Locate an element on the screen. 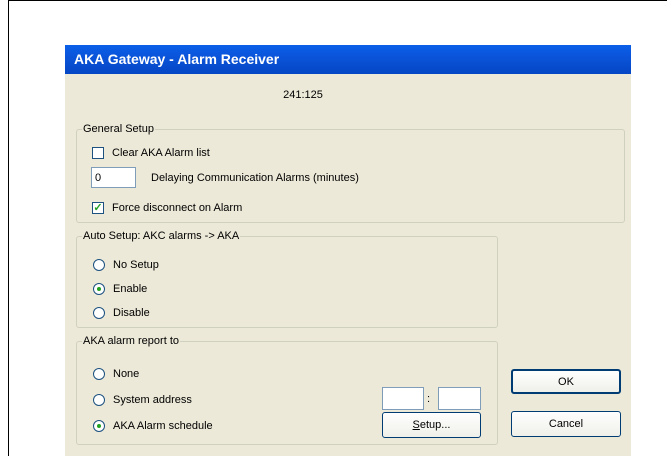 This screenshot has height=456, width=669. ok-button-label: OK is located at coordinates (566, 382).